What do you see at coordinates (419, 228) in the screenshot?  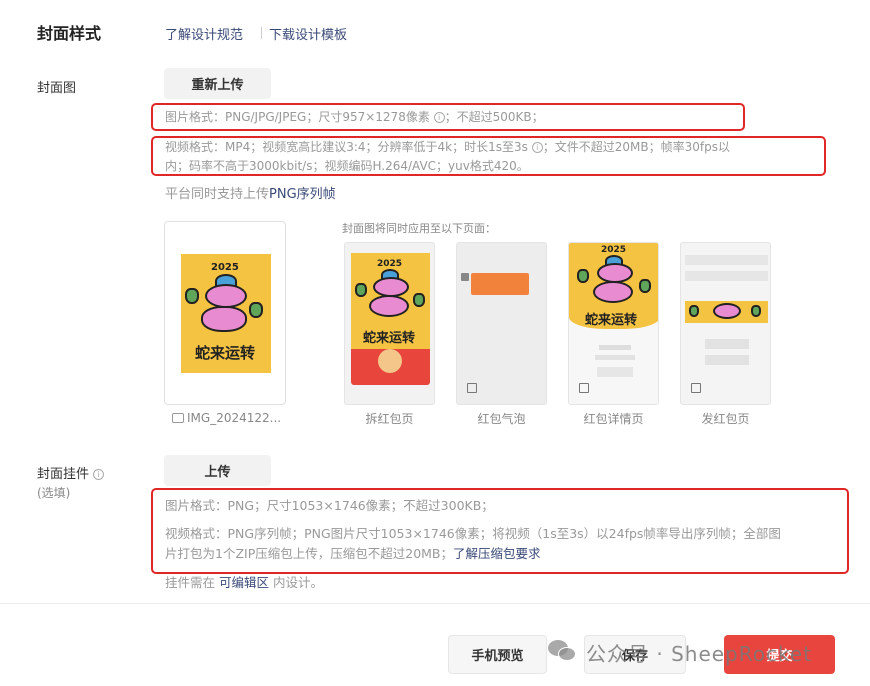 I see `apply-caption: 封面图将同时应用至以下页面：` at bounding box center [419, 228].